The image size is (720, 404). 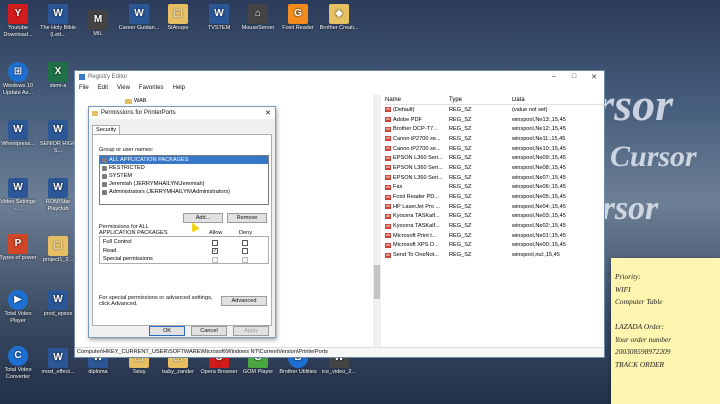 What do you see at coordinates (178, 28) in the screenshot?
I see `desktop-icon-label: StAnupe` at bounding box center [178, 28].